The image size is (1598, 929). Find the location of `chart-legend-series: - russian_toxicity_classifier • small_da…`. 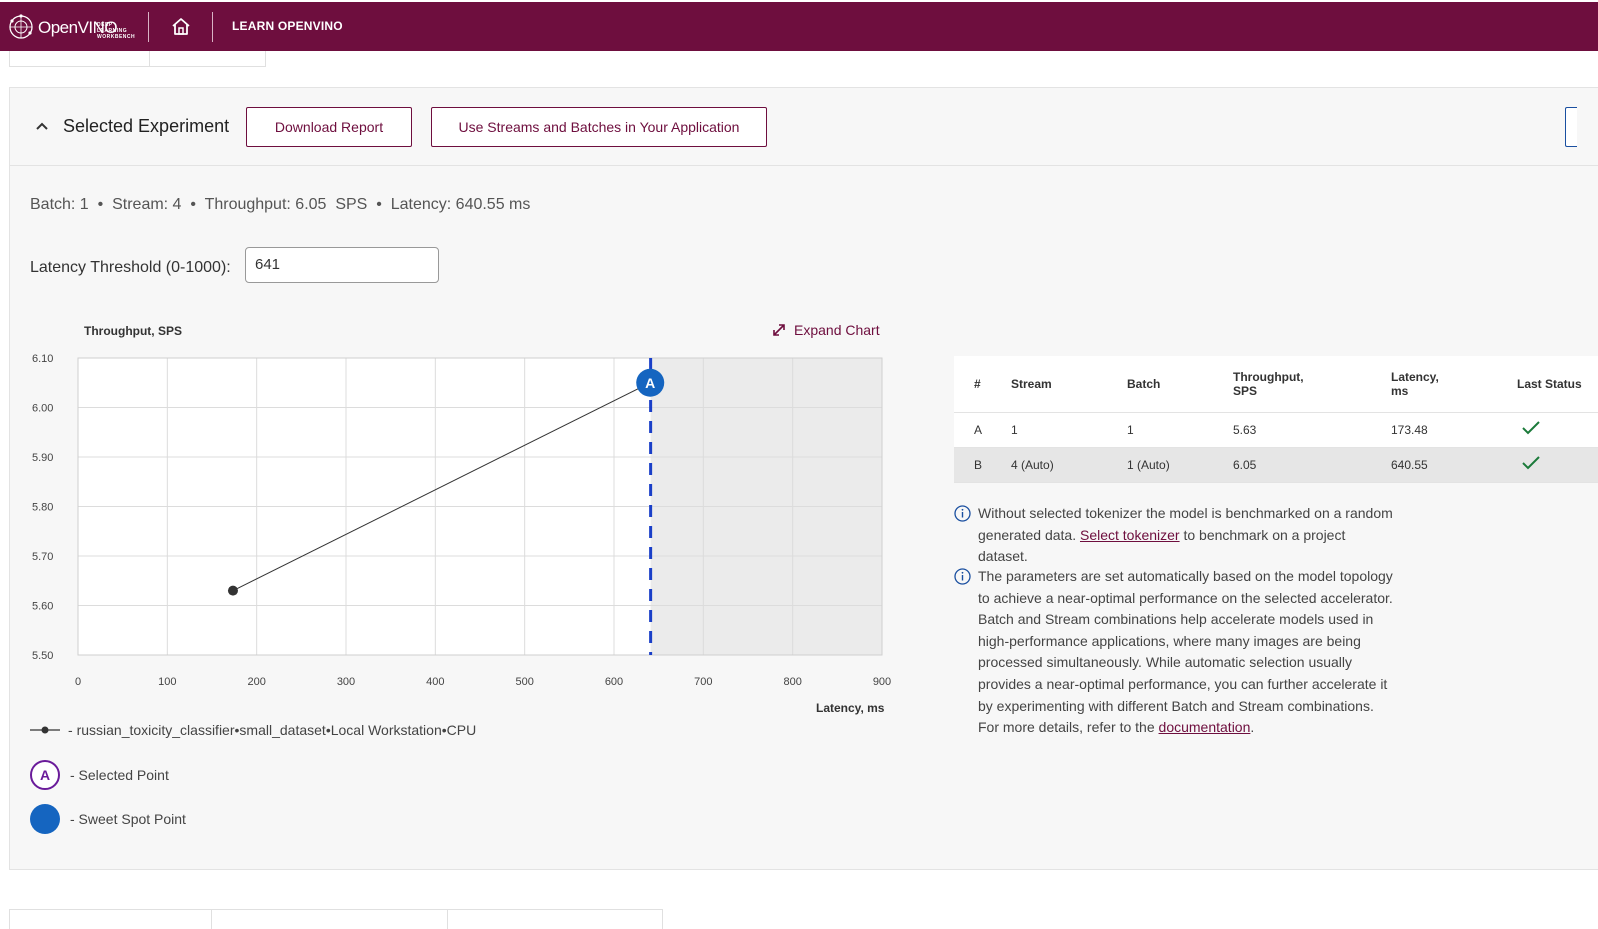

chart-legend-series: - russian_toxicity_classifier • small_da… is located at coordinates (253, 730).